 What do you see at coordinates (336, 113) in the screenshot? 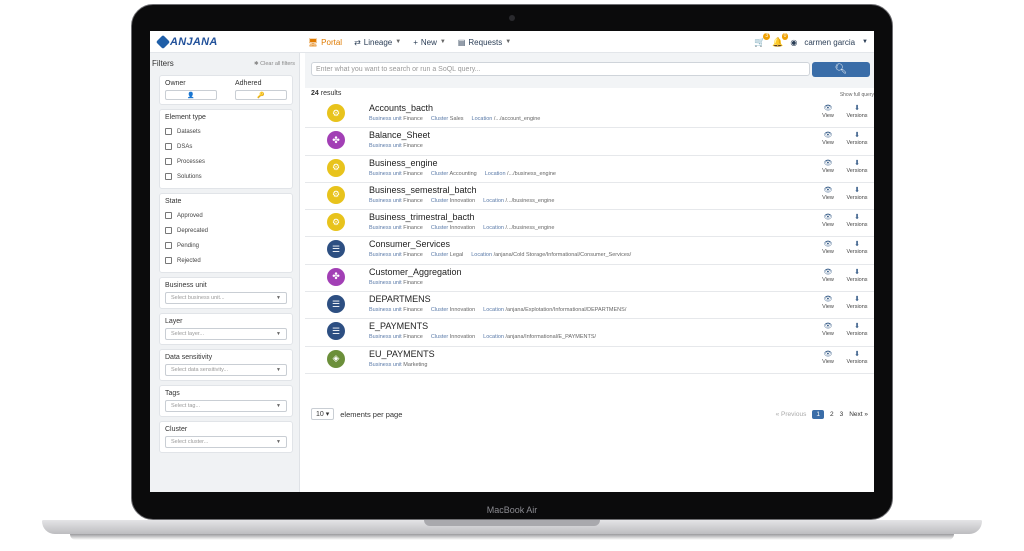
I see `process-icon: ⚙` at bounding box center [336, 113].